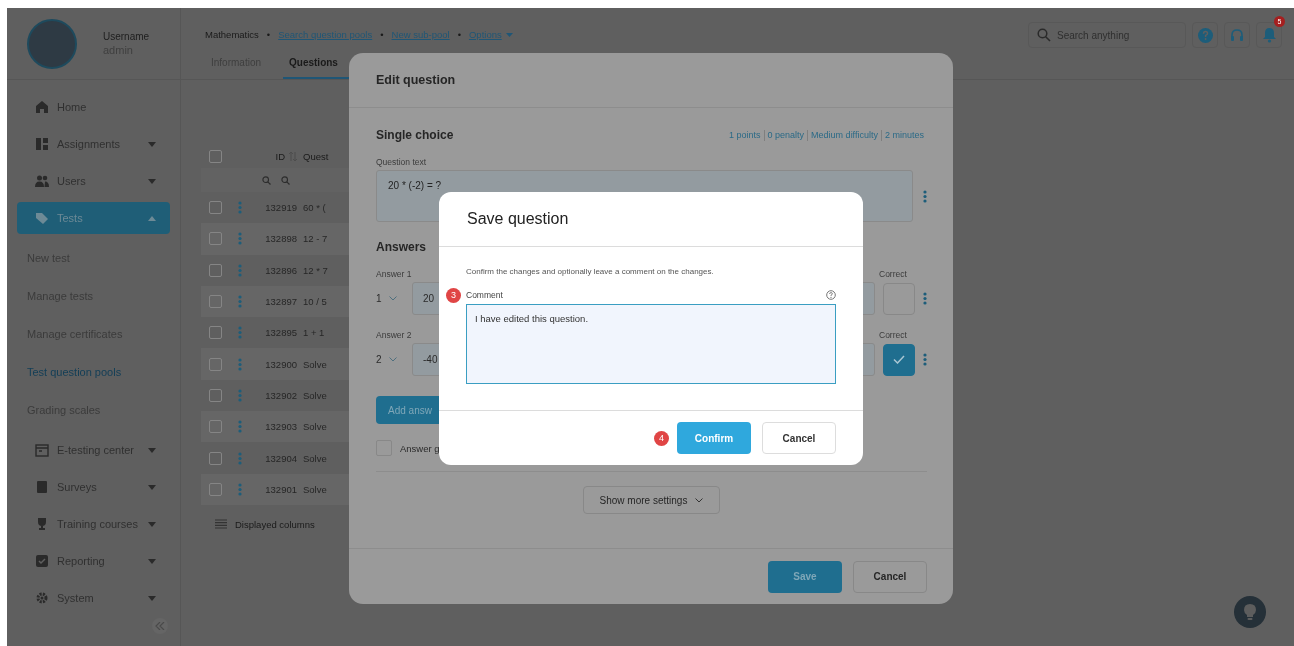 Image resolution: width=1294 pixels, height=646 pixels. What do you see at coordinates (232, 34) in the screenshot?
I see `breadcrumb-text: Mathematics` at bounding box center [232, 34].